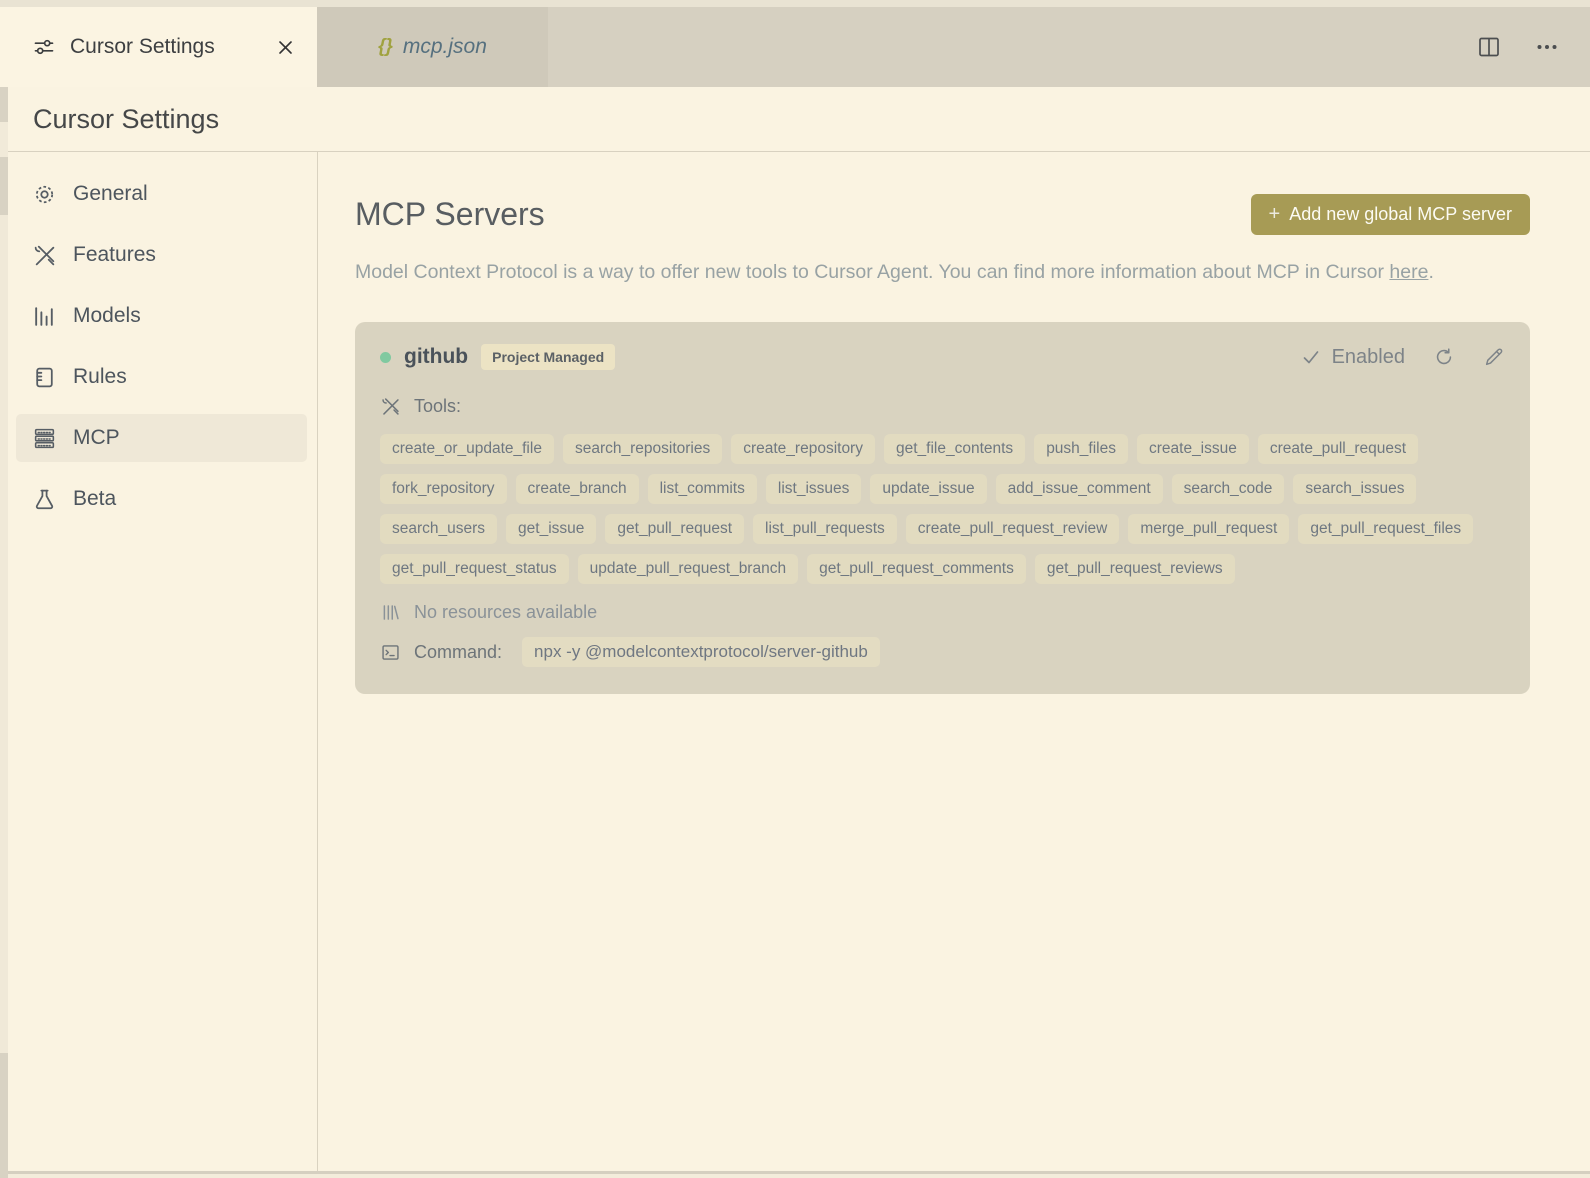 The image size is (1590, 1178). What do you see at coordinates (795, 47) in the screenshot?
I see `editor-tab-bar: Cursor Settings {} mcp.json` at bounding box center [795, 47].